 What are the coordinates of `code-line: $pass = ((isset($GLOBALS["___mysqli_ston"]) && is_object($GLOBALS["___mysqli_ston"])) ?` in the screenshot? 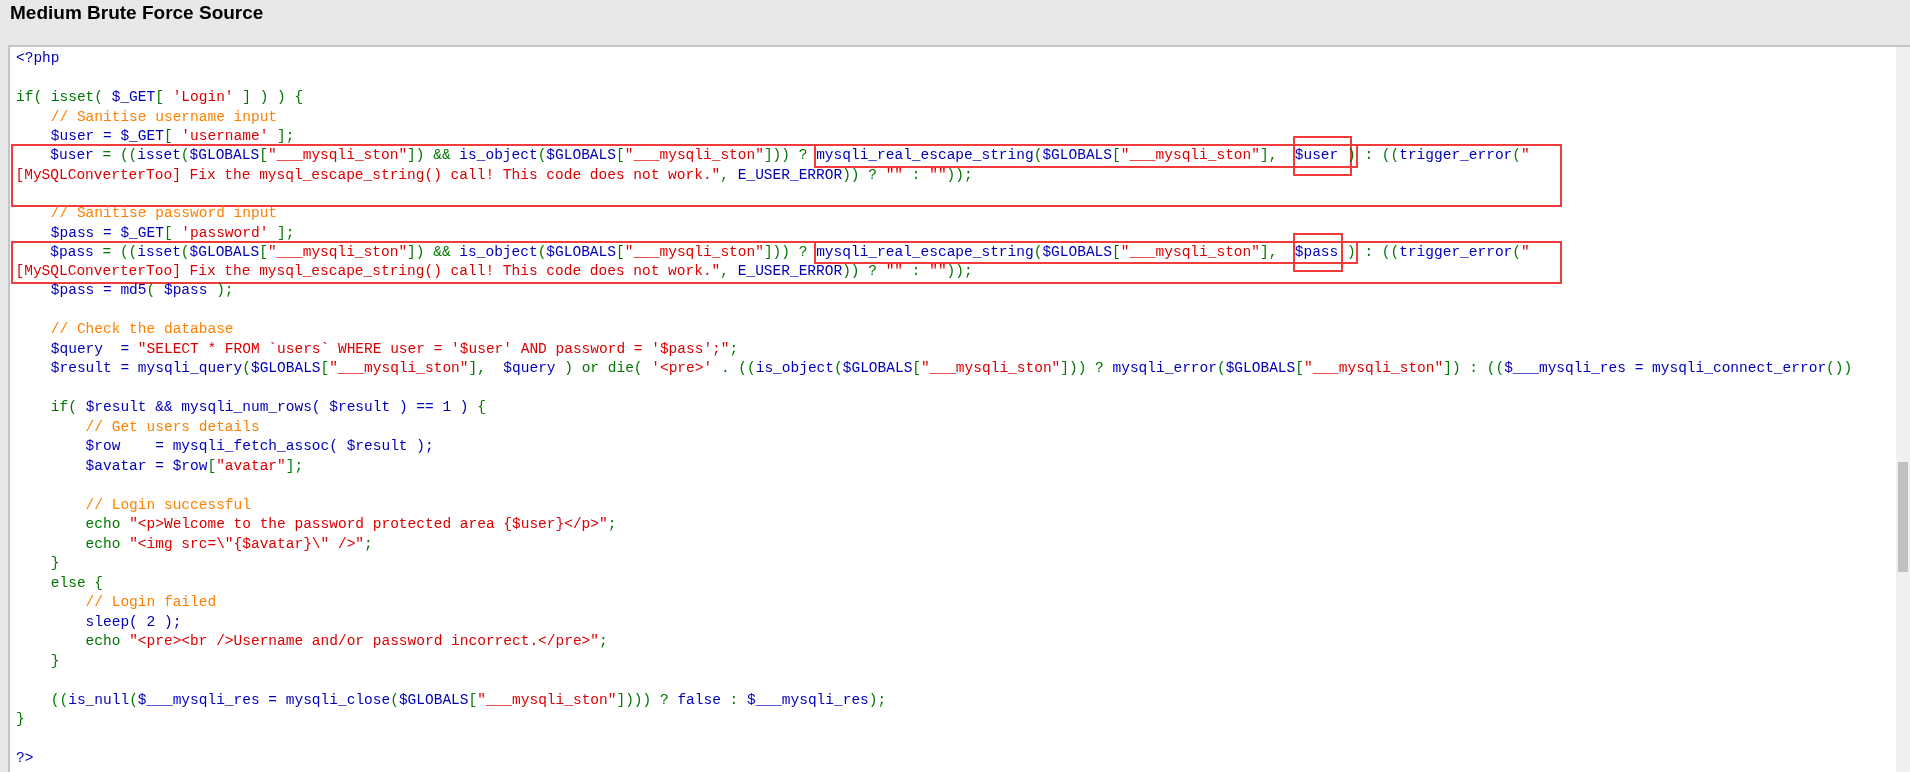 It's located at (429, 251).